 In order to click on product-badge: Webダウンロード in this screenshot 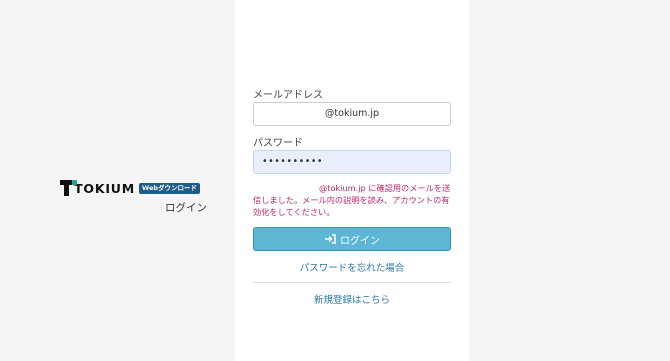, I will do `click(169, 188)`.